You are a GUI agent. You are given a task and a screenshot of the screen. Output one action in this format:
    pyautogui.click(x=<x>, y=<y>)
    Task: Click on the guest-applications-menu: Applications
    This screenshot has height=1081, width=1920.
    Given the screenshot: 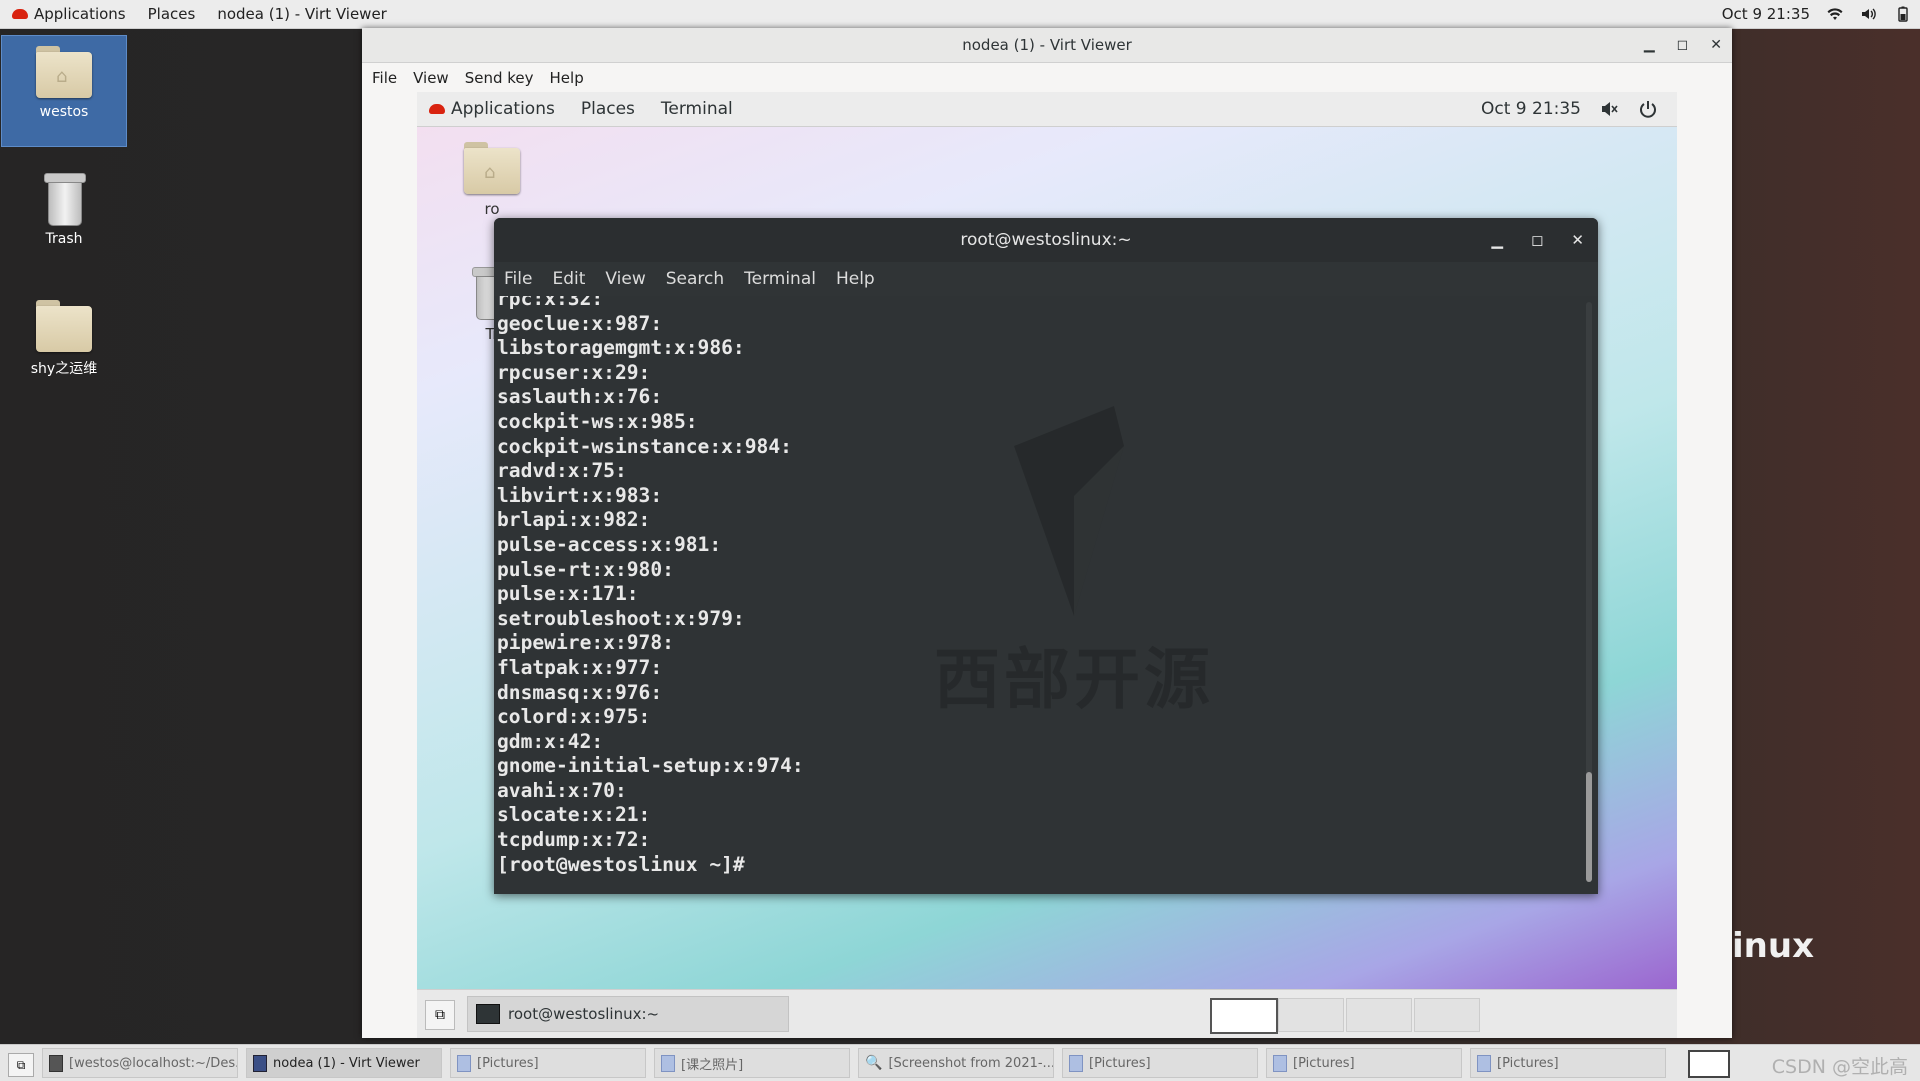 What is the action you would take?
    pyautogui.click(x=492, y=109)
    